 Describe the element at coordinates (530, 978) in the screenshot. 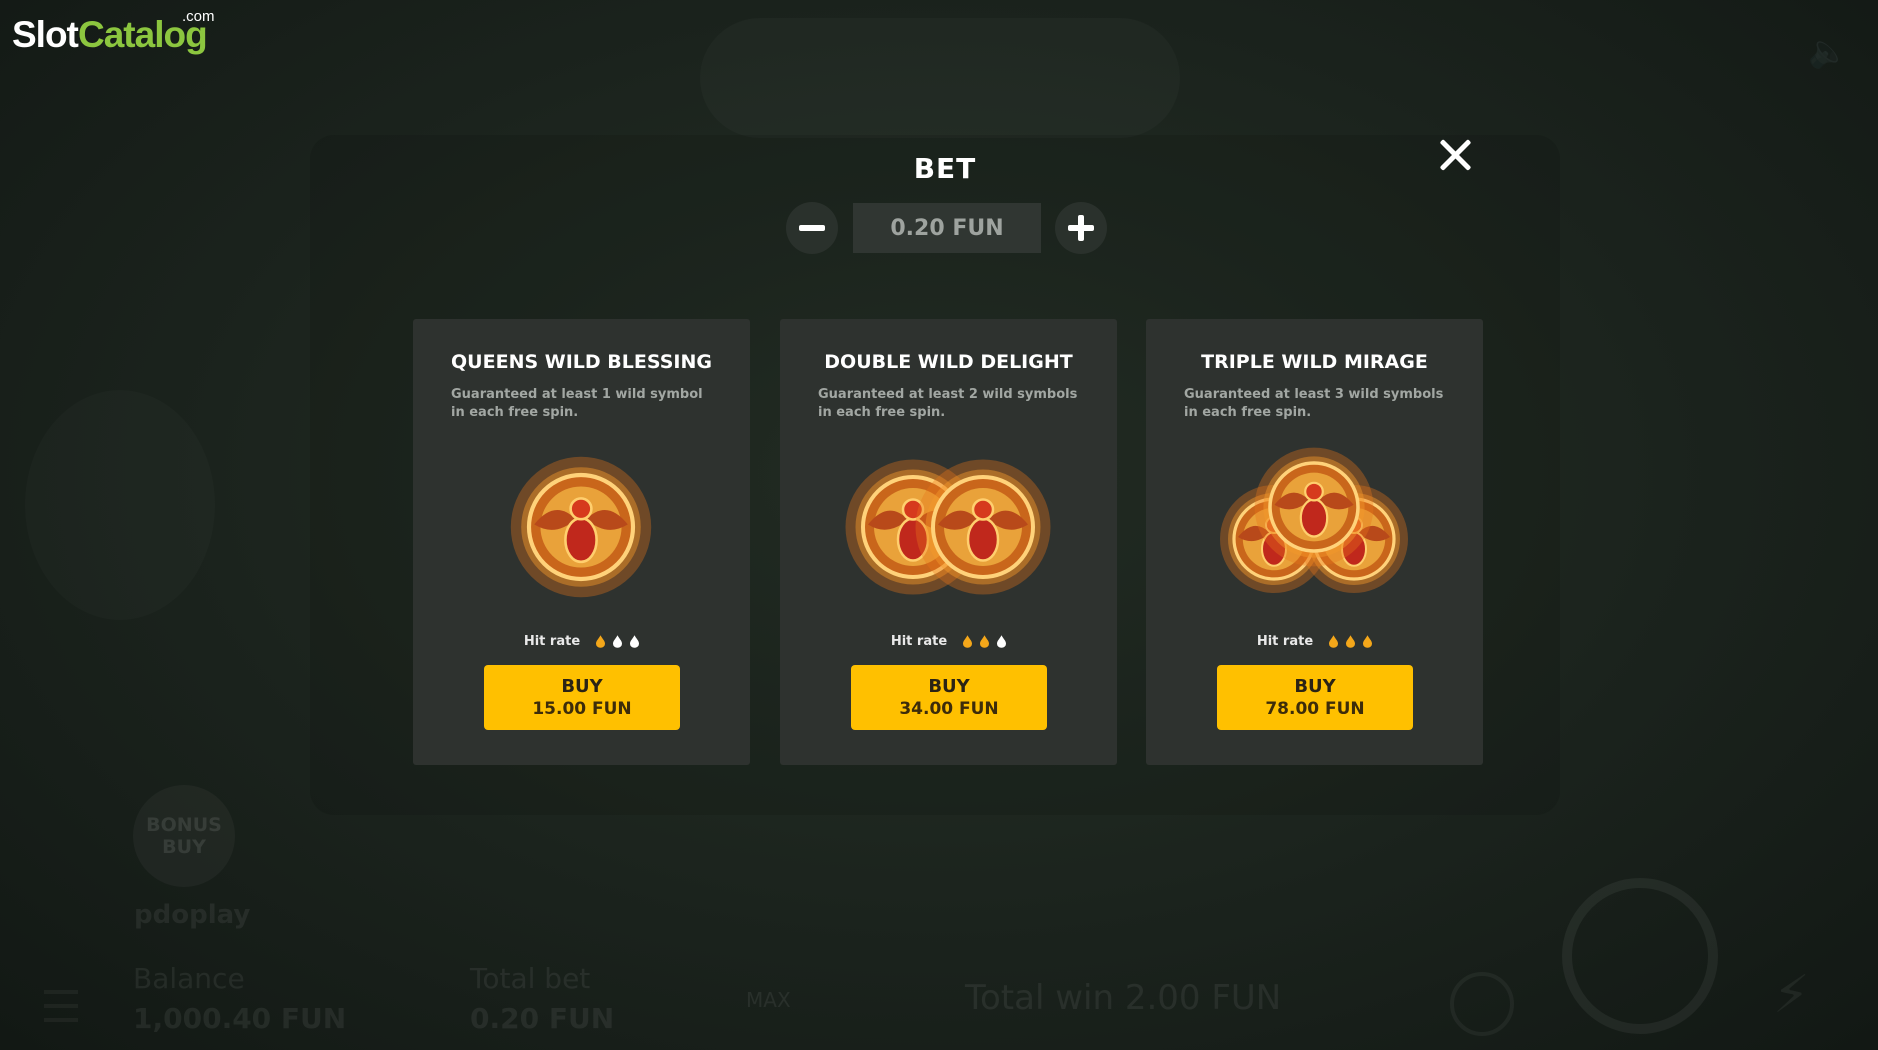

I see `total-bet-label: Total bet` at that location.